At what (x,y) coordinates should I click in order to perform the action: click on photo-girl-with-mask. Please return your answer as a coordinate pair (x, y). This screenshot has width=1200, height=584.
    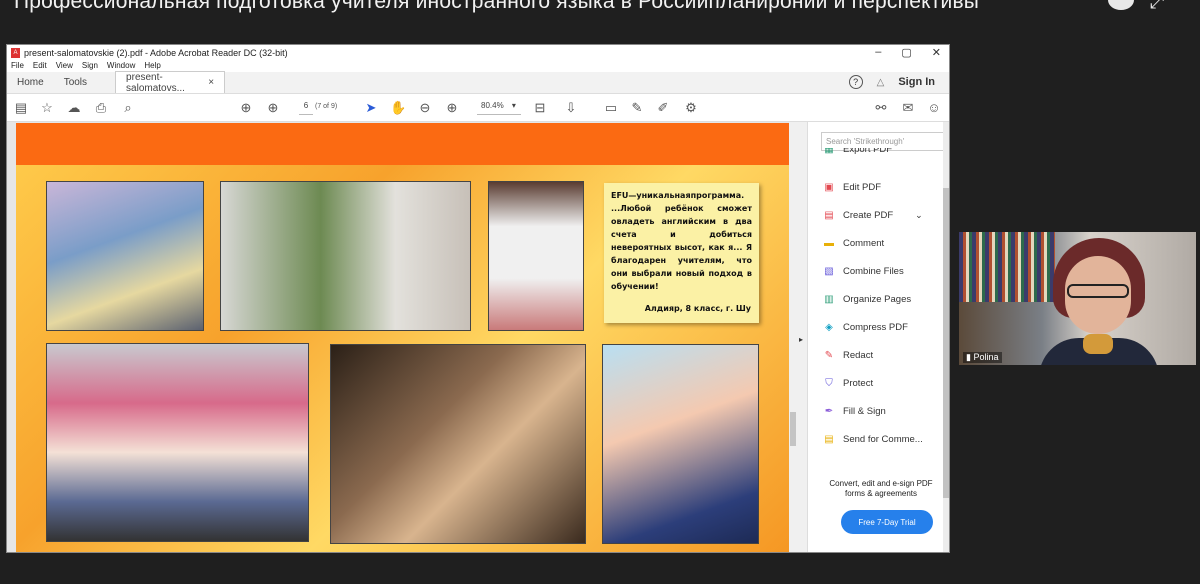
    Looking at the image, I should click on (536, 256).